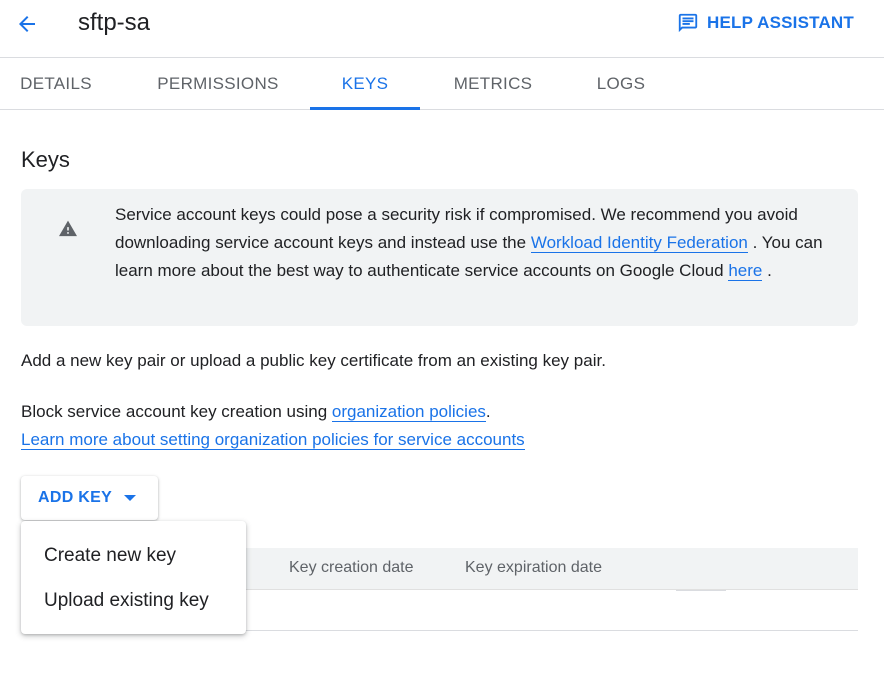 The image size is (884, 676). I want to click on authentication-here-link: here, so click(745, 271).